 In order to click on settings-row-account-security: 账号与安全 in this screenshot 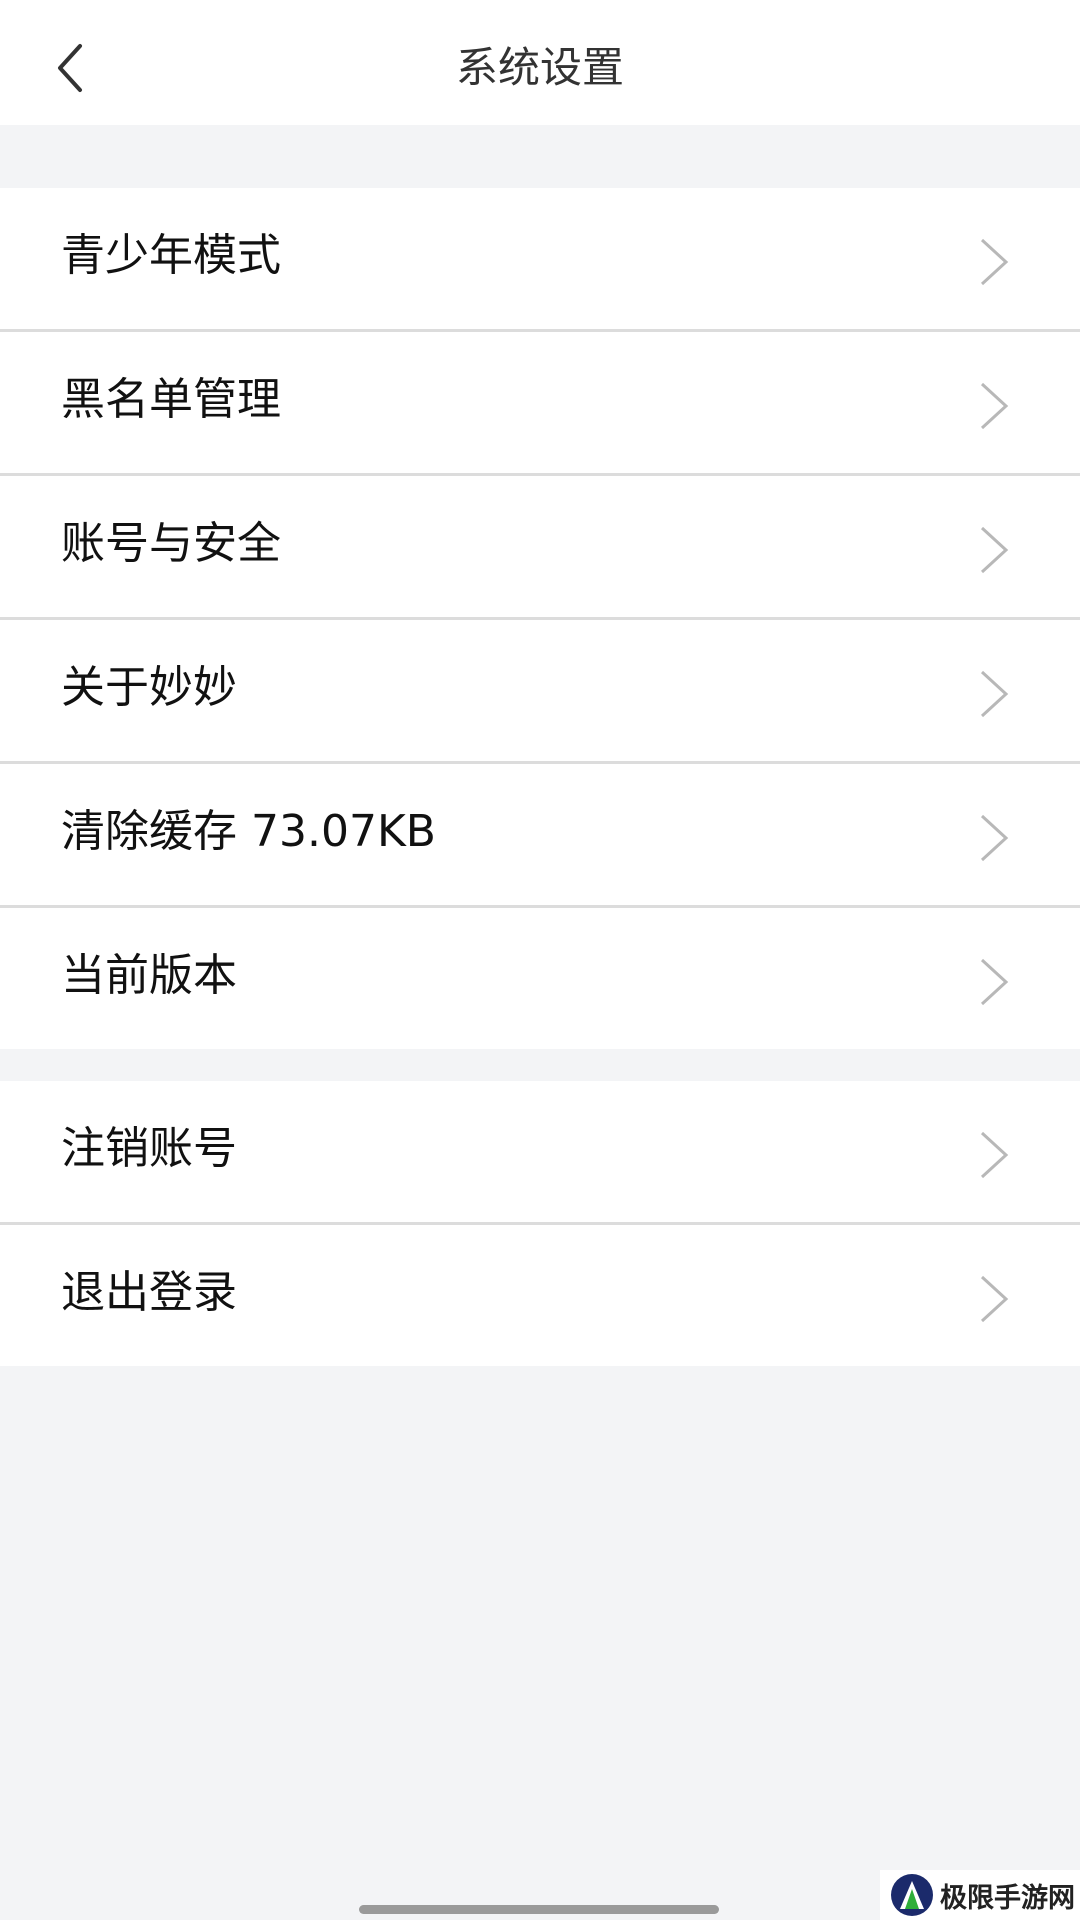, I will do `click(540, 548)`.